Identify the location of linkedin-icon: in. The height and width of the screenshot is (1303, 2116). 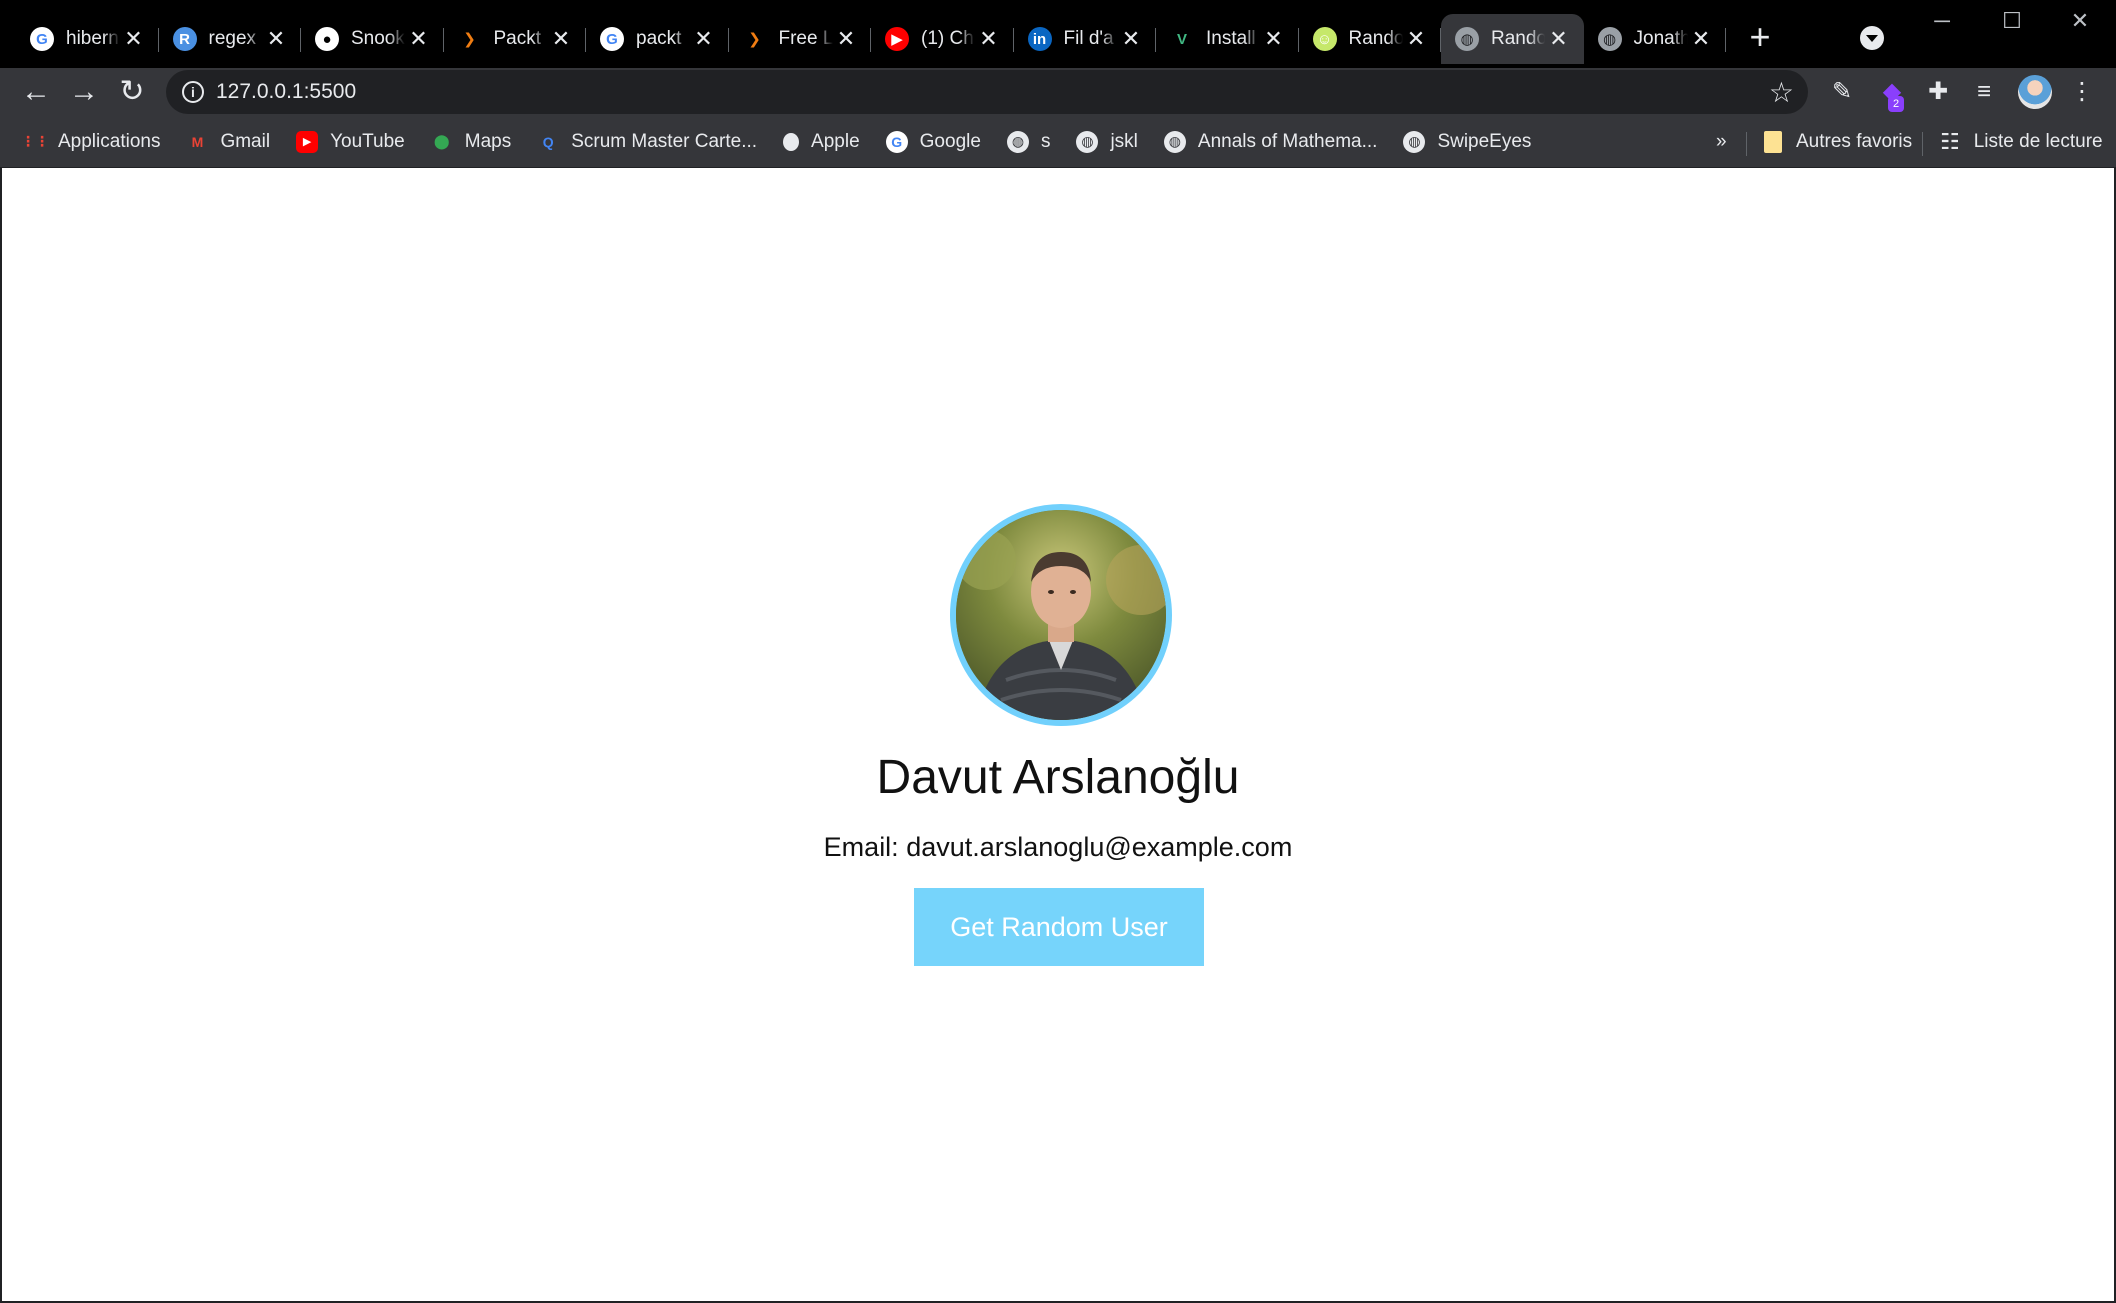
(1039, 39).